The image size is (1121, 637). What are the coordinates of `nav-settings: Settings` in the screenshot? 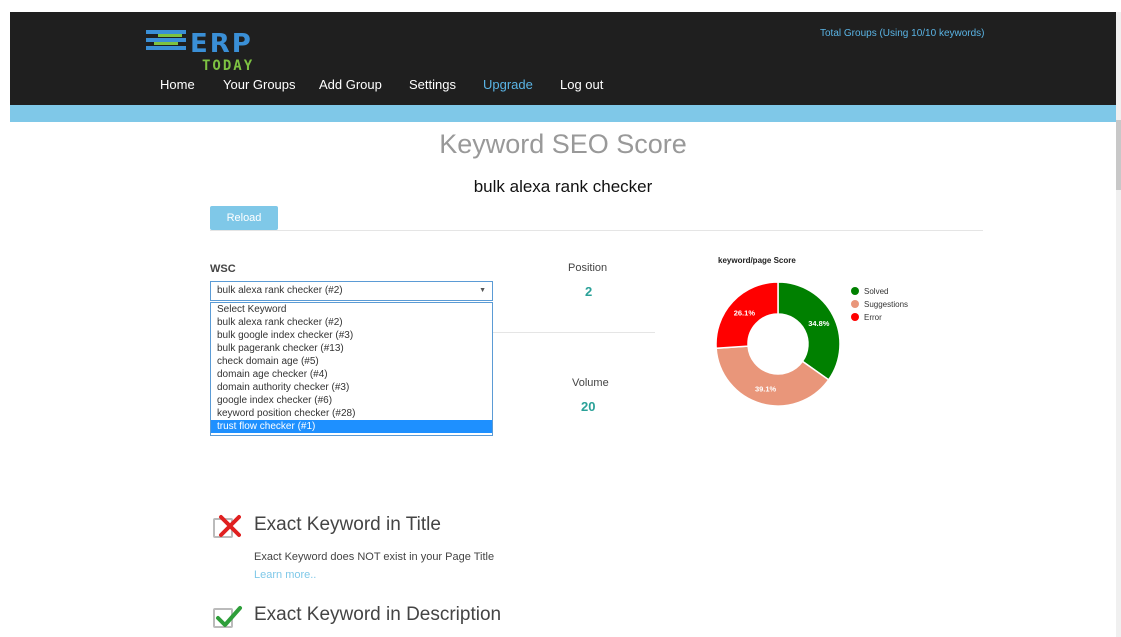 It's located at (432, 84).